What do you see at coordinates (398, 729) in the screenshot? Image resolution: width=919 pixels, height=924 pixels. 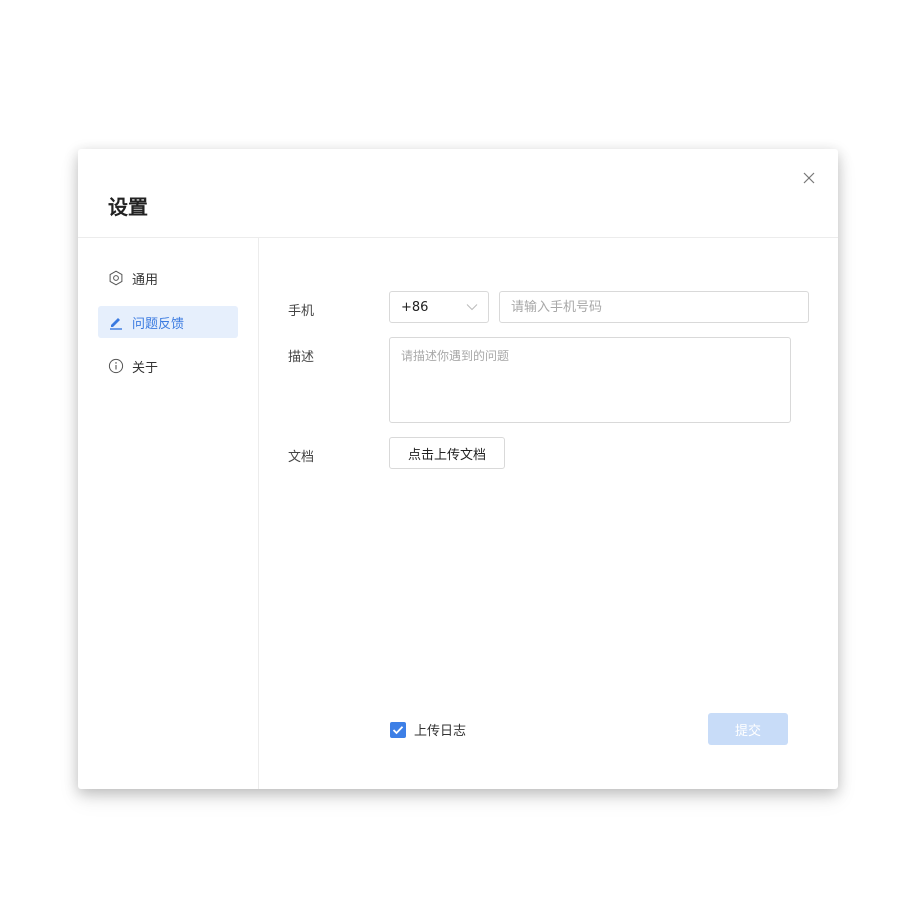 I see `checkbox-checked-icon` at bounding box center [398, 729].